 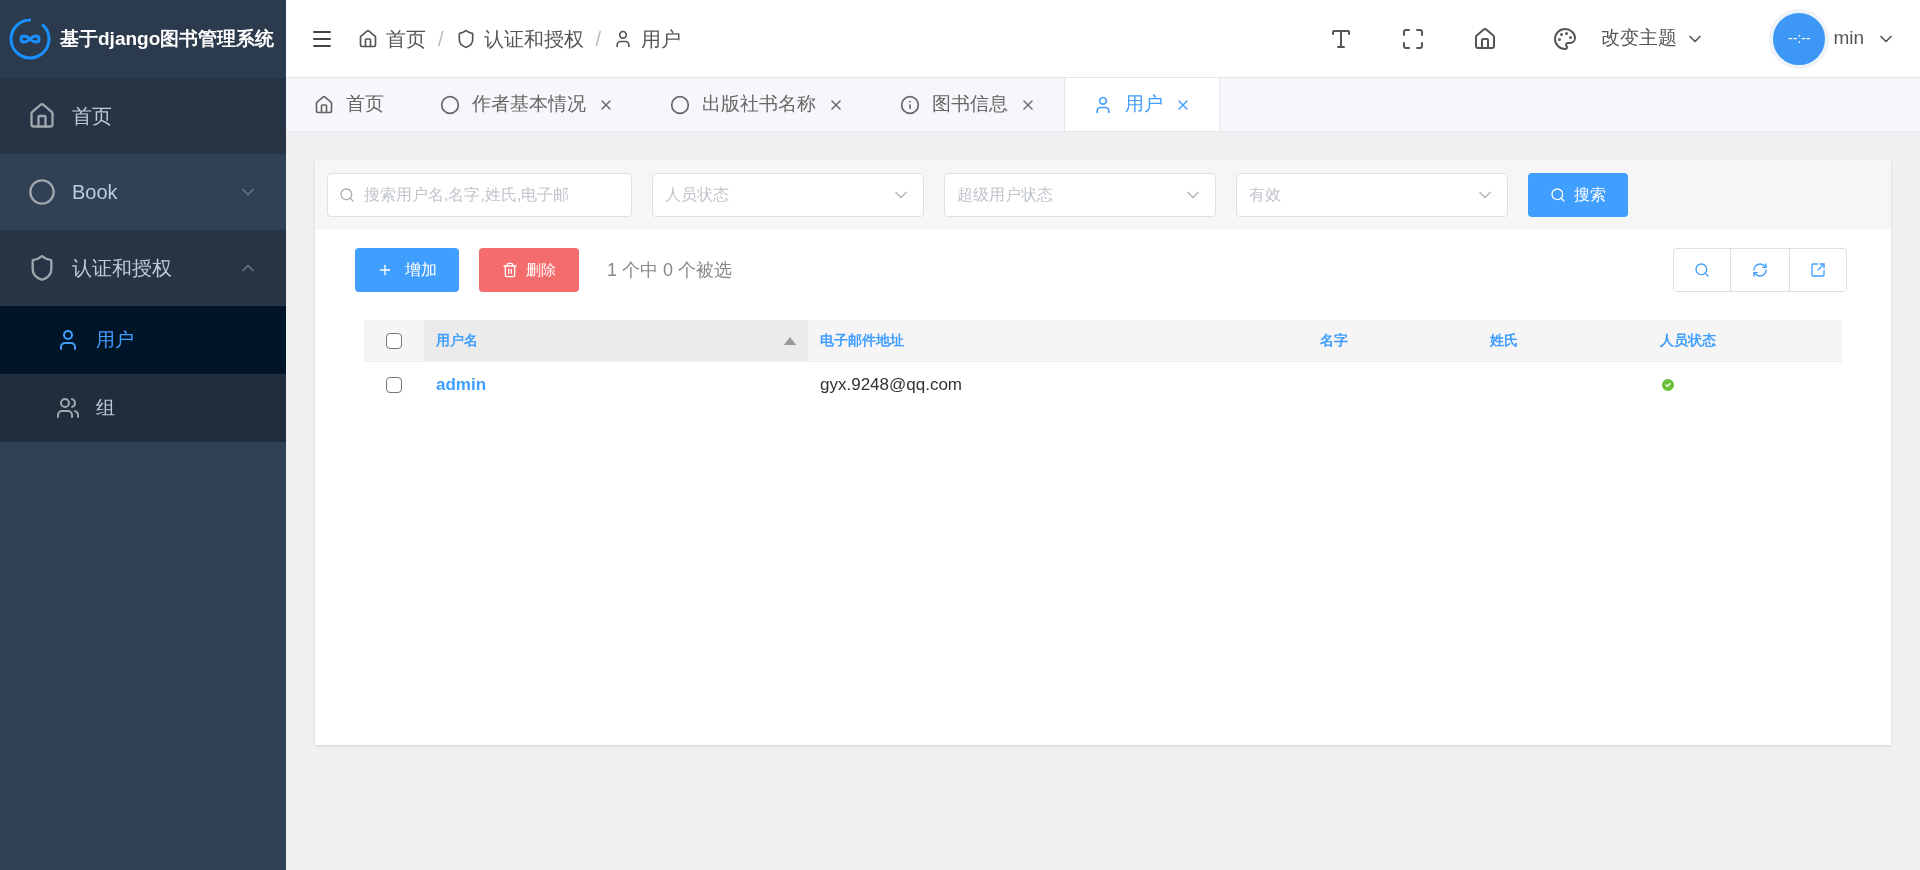 I want to click on tab: 首页, so click(x=349, y=104).